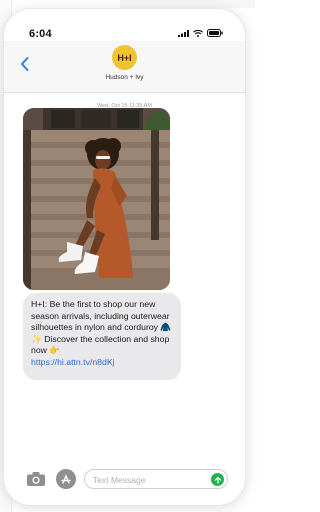 The image size is (320, 512). I want to click on text-message-field, so click(156, 479).